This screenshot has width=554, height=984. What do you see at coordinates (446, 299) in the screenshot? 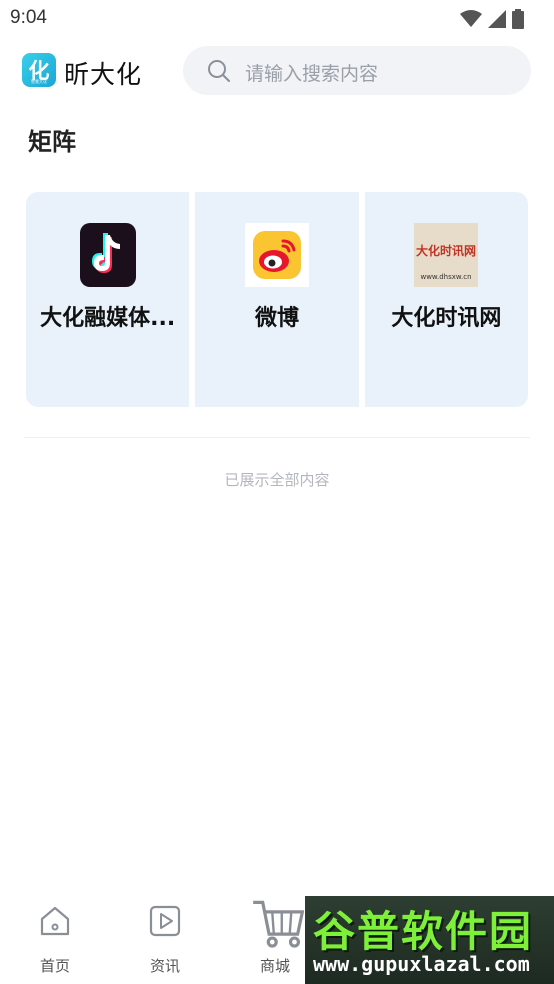
I see `card-dhsxw: 大化时讯网 www.dhsxw.cn 大化时讯网` at bounding box center [446, 299].